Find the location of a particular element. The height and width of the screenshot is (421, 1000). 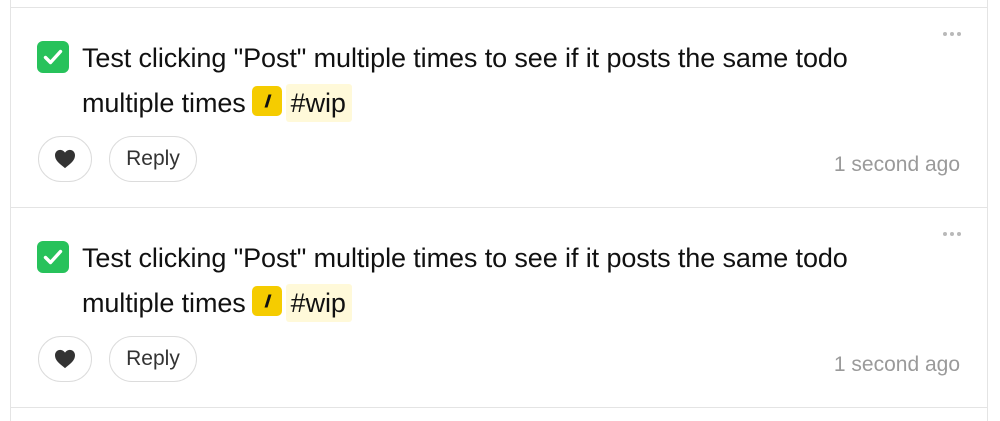

divider is located at coordinates (499, 407).